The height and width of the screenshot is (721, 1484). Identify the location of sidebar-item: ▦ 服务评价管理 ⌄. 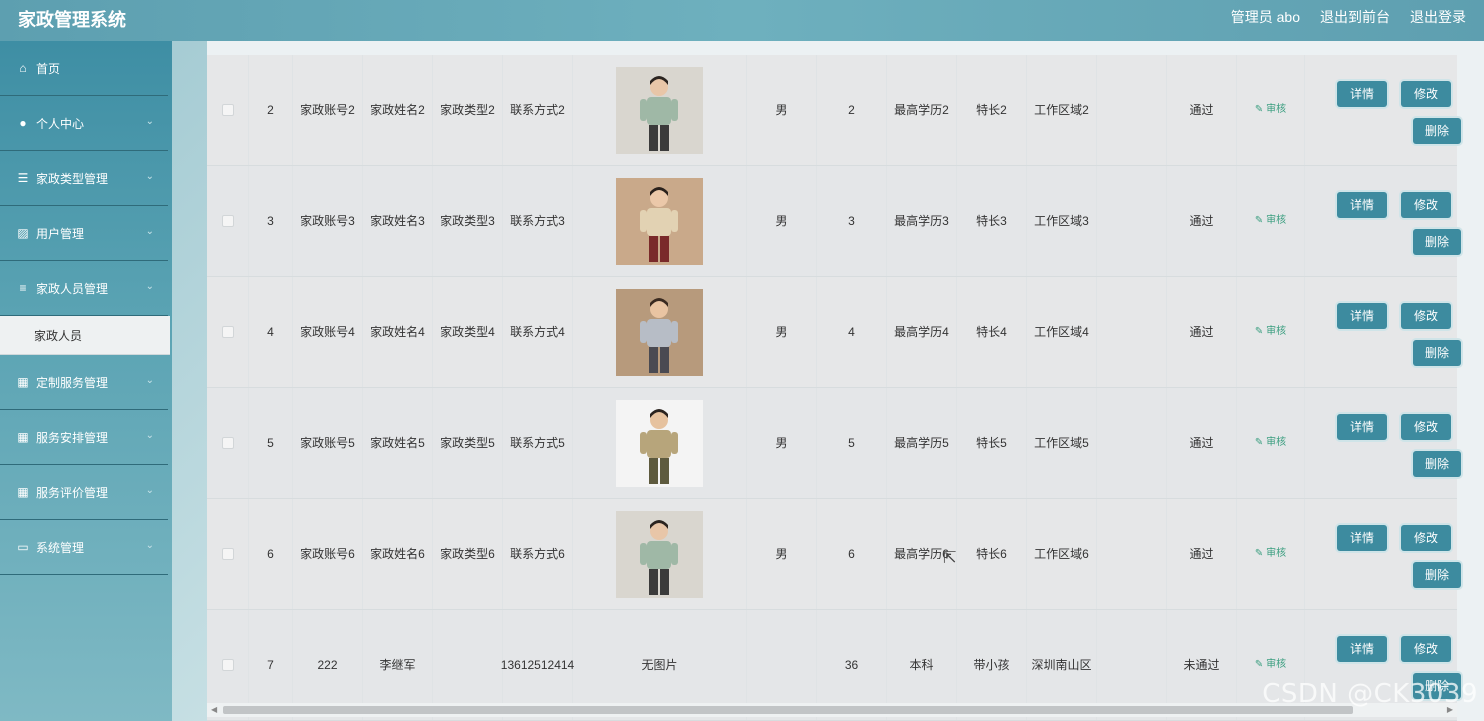
(84, 492).